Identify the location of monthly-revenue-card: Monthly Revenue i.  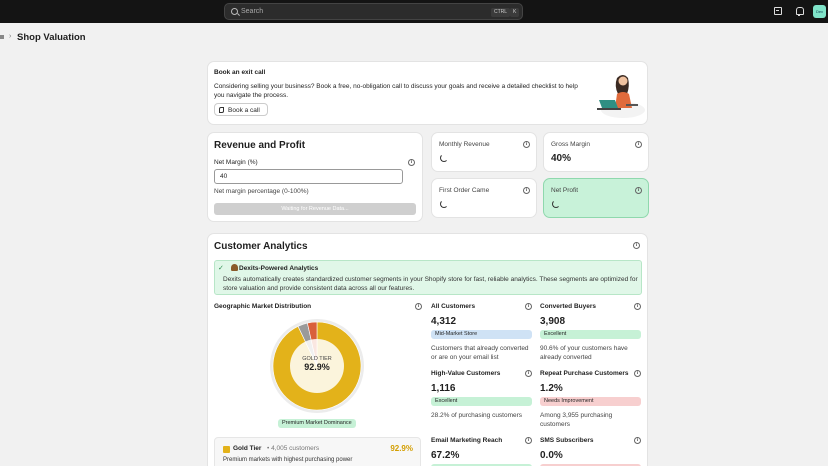
(484, 152).